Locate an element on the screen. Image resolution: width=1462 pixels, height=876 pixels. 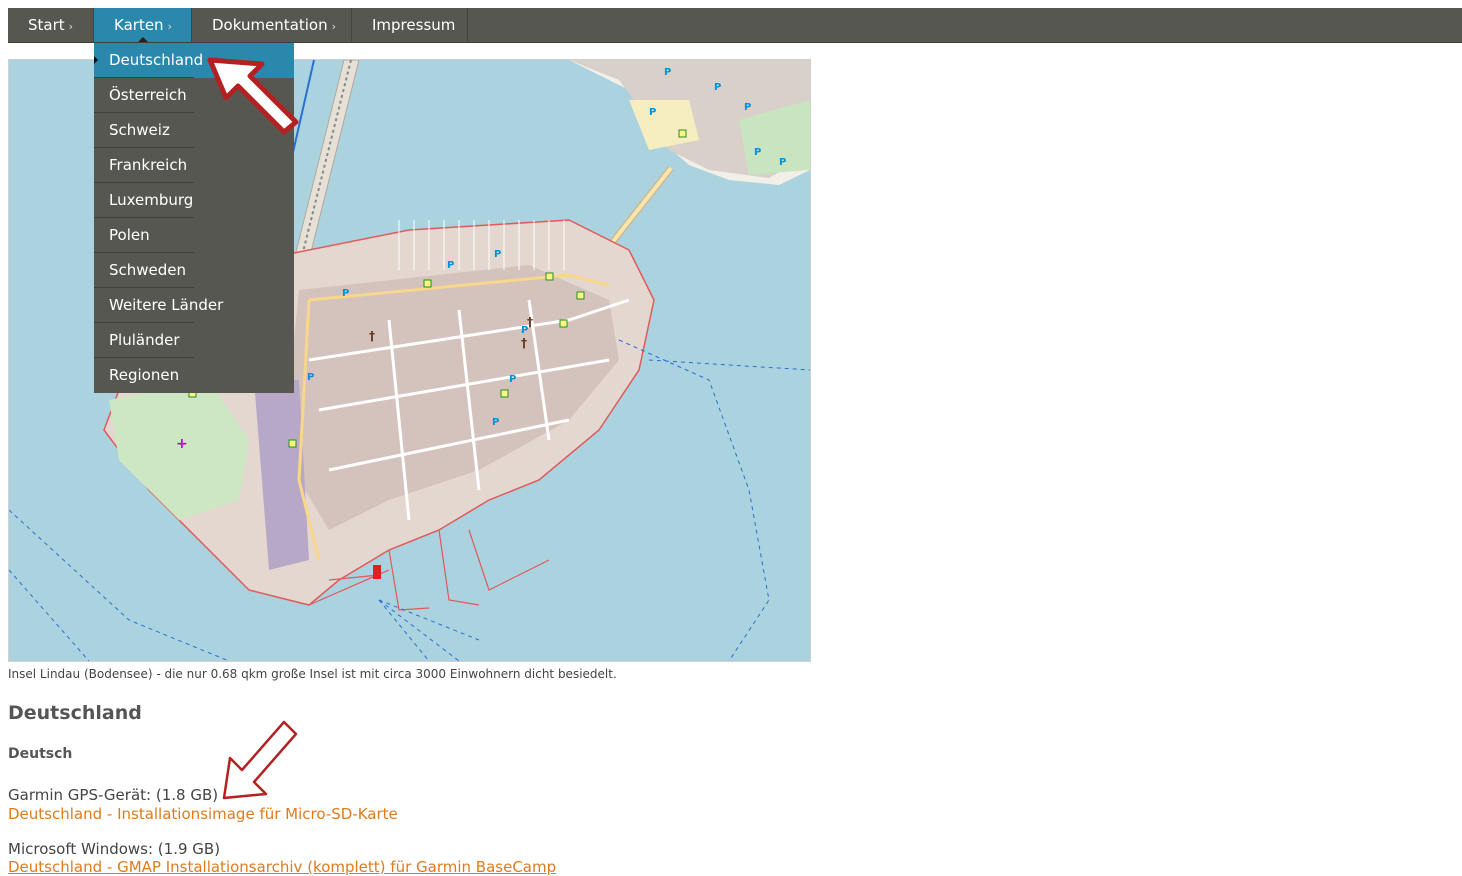
active-caret-icon is located at coordinates (142, 39).